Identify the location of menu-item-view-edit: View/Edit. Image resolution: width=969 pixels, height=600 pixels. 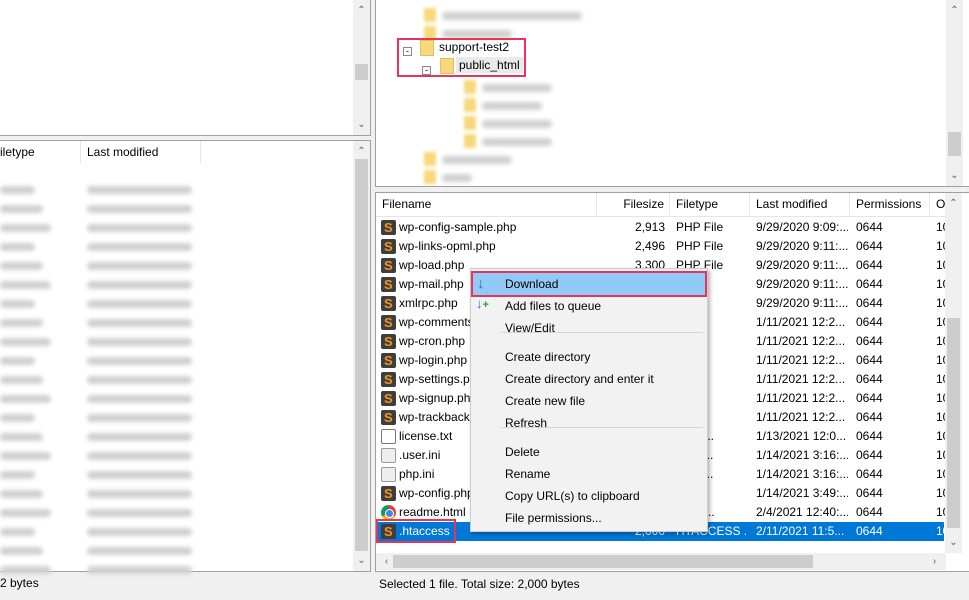
(589, 328).